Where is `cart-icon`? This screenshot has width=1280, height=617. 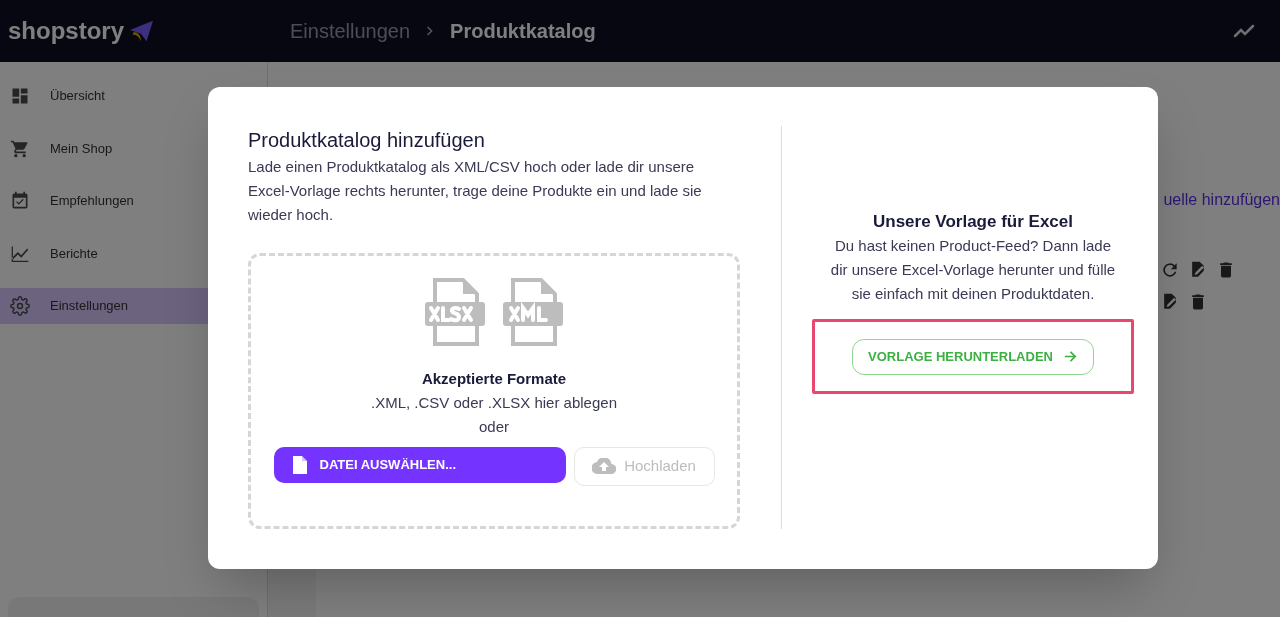 cart-icon is located at coordinates (20, 148).